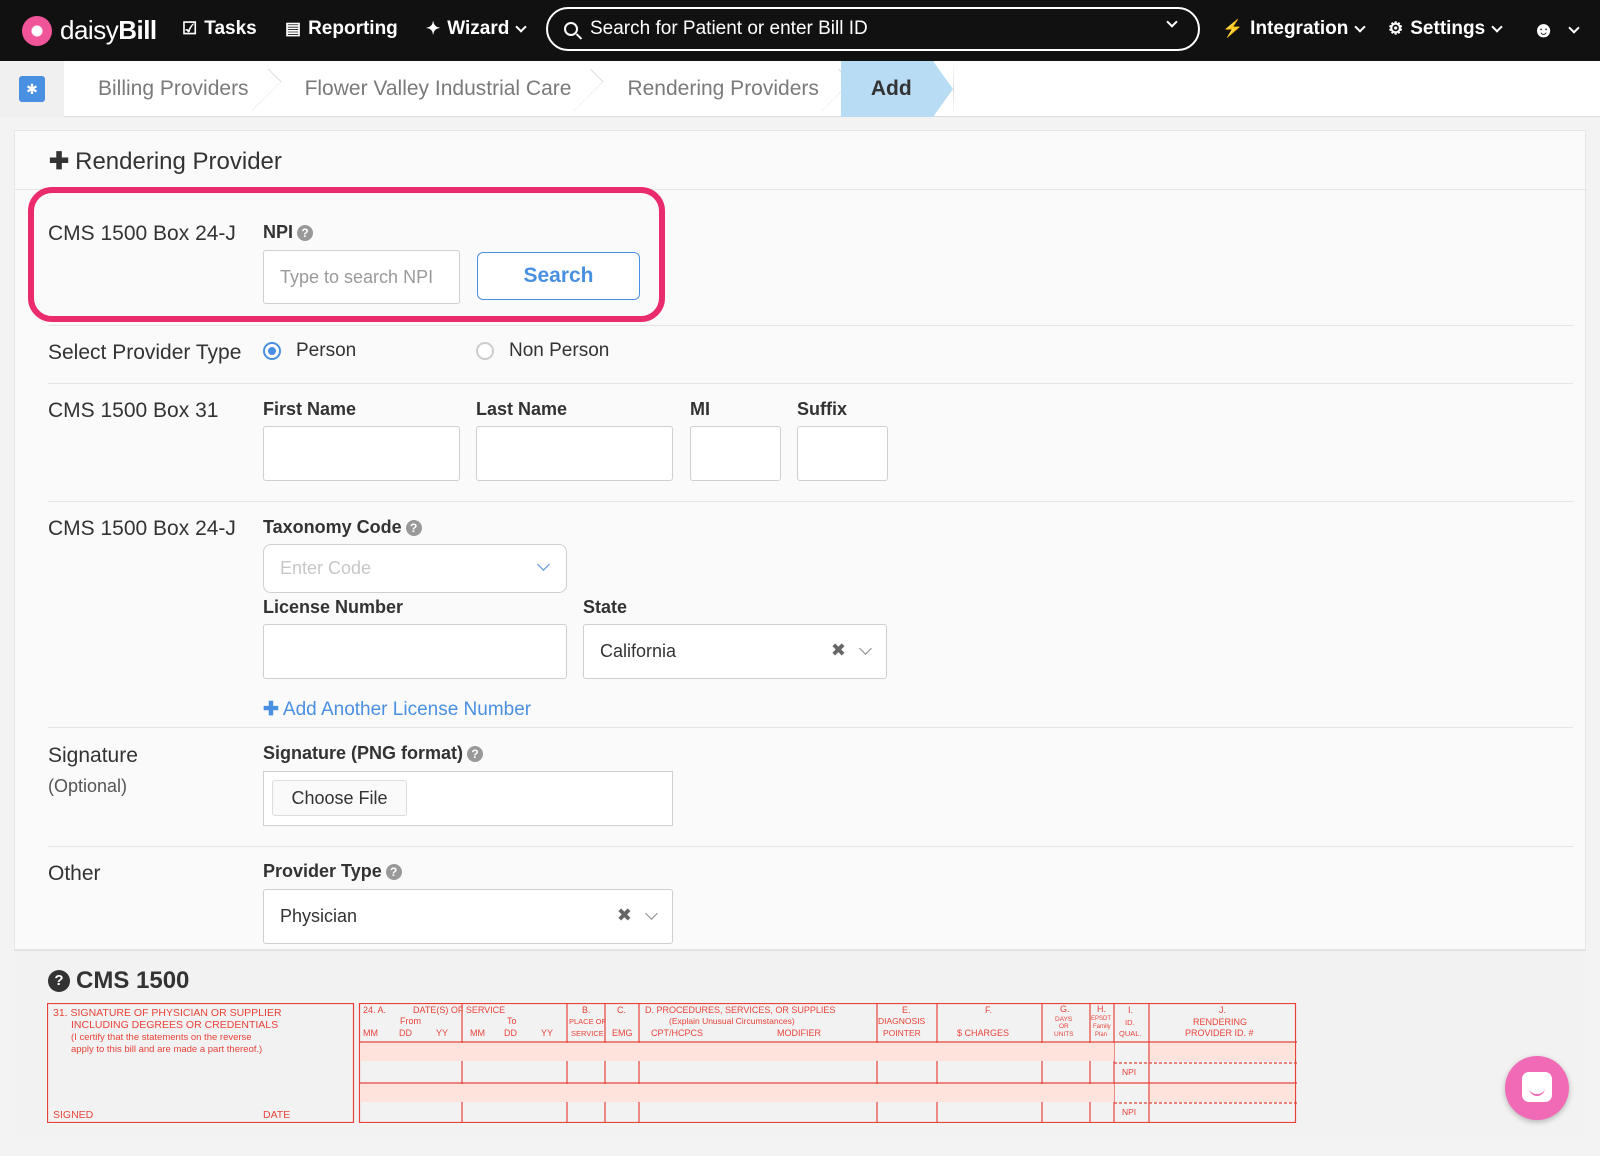 The width and height of the screenshot is (1600, 1156). Describe the element at coordinates (374, 1010) in the screenshot. I see `cms-col-24a: 24. A.` at that location.